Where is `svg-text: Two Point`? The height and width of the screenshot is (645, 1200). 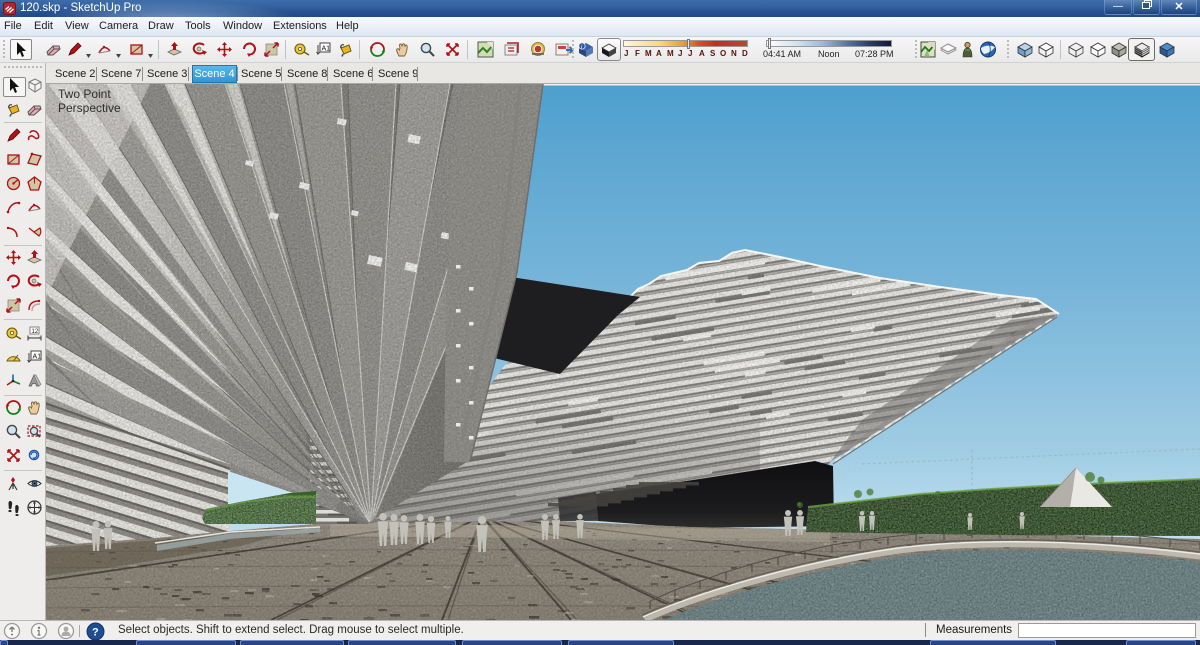 svg-text: Two Point is located at coordinates (84, 94).